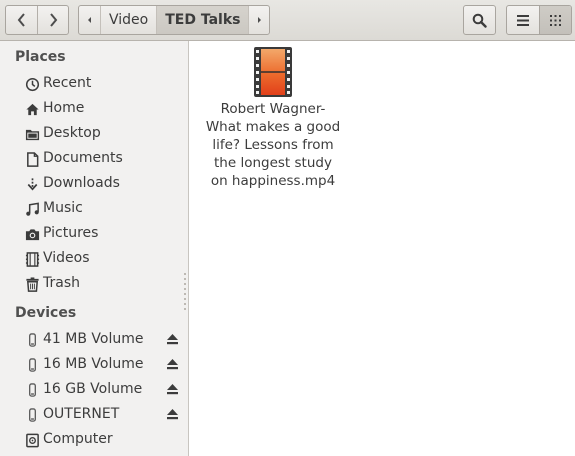 The height and width of the screenshot is (456, 575). Describe the element at coordinates (40, 57) in the screenshot. I see `places-heading: Places` at that location.